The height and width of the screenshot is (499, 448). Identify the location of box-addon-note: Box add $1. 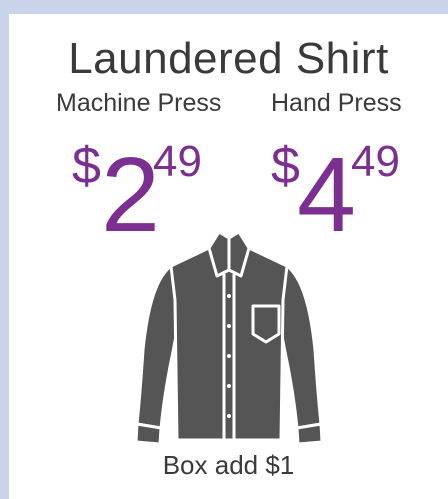
(228, 465).